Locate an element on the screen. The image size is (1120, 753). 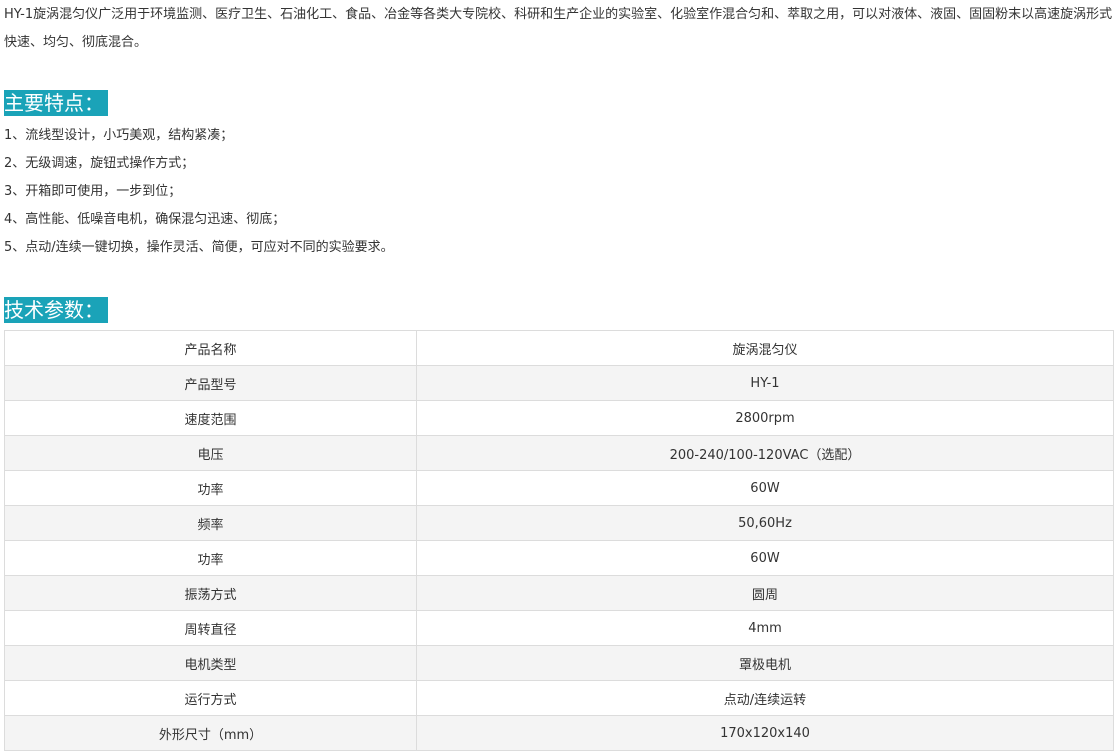
feature-item: 1、流线型设计，小巧美观，结构紧凑； is located at coordinates (119, 135).